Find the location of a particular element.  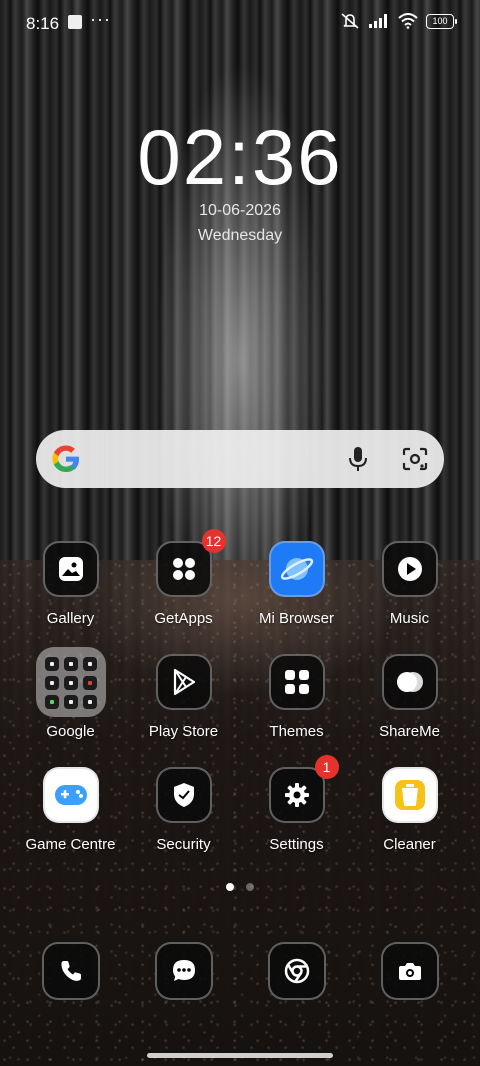

app-settings: 1 Settings is located at coordinates (296, 804).